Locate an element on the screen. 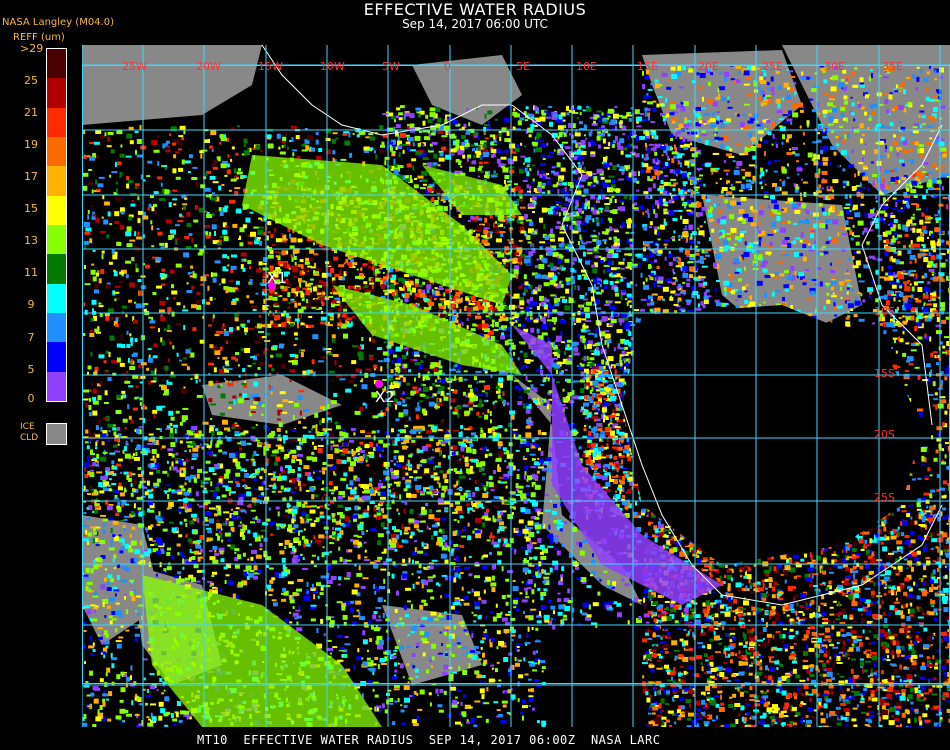 Image resolution: width=950 pixels, height=750 pixels. legend-label: 13 is located at coordinates (31, 240).